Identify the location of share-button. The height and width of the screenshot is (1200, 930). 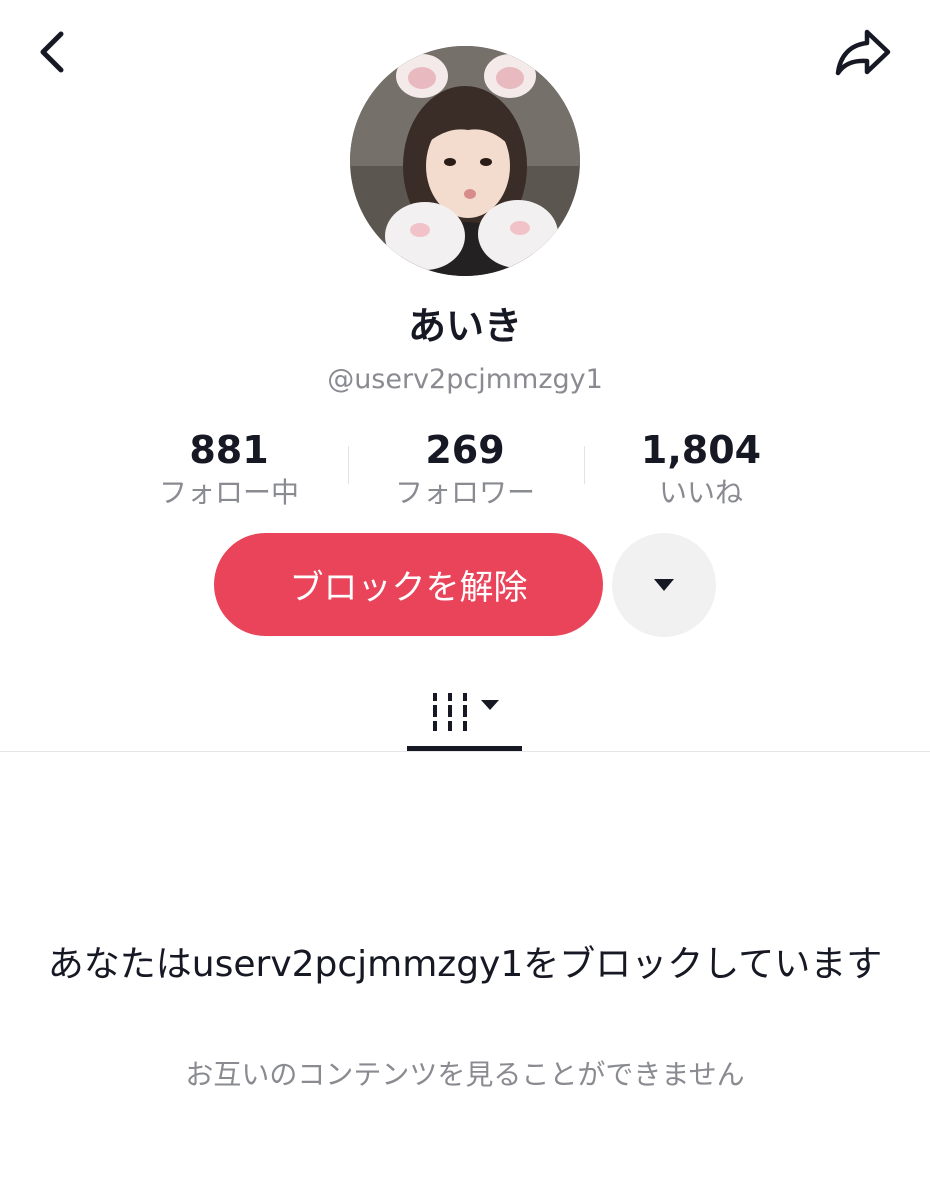
(863, 52).